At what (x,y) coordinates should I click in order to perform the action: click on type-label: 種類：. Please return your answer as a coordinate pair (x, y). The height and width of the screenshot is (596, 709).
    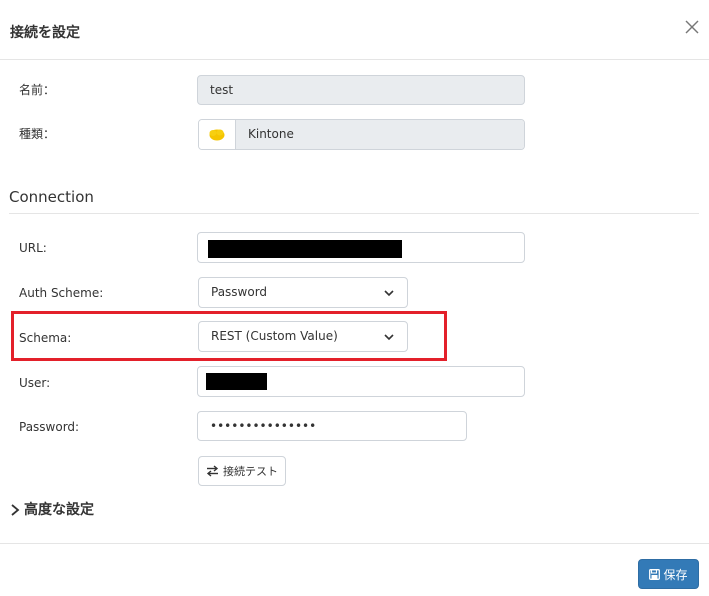
    Looking at the image, I should click on (37, 134).